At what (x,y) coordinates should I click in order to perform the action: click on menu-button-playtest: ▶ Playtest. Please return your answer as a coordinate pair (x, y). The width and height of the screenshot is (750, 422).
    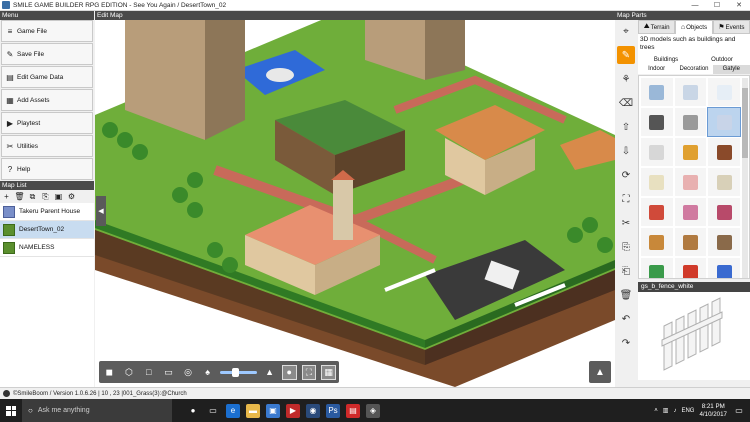
    Looking at the image, I should click on (47, 123).